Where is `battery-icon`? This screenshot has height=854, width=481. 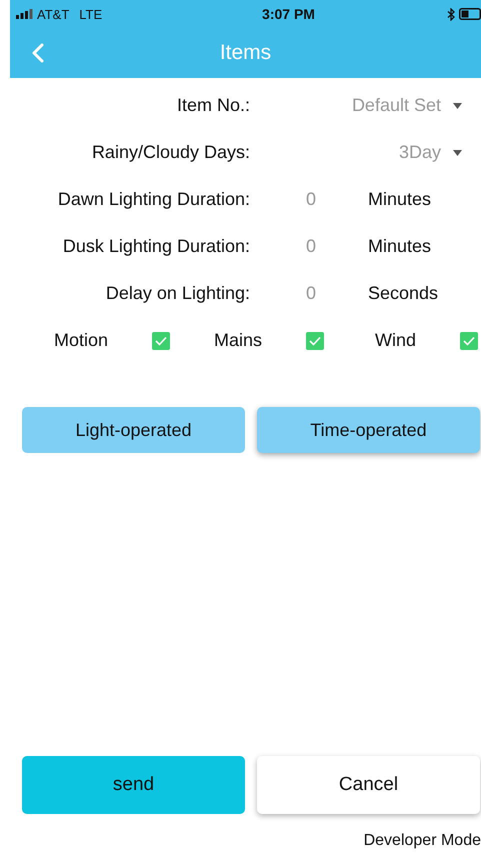
battery-icon is located at coordinates (470, 14).